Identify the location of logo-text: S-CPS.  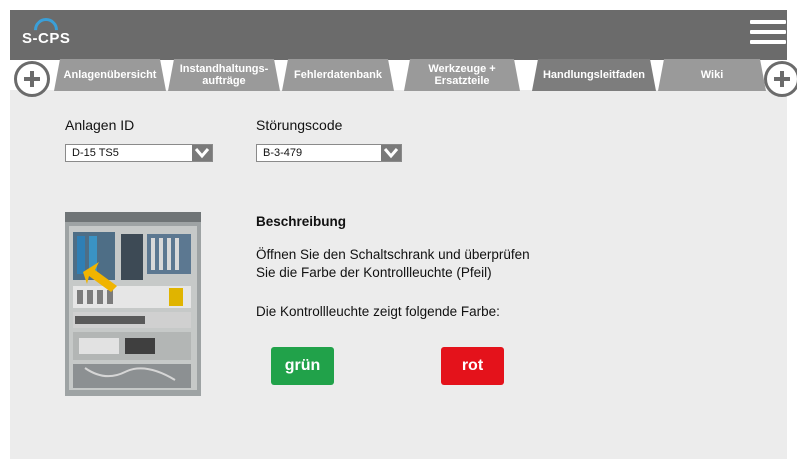
(46, 38).